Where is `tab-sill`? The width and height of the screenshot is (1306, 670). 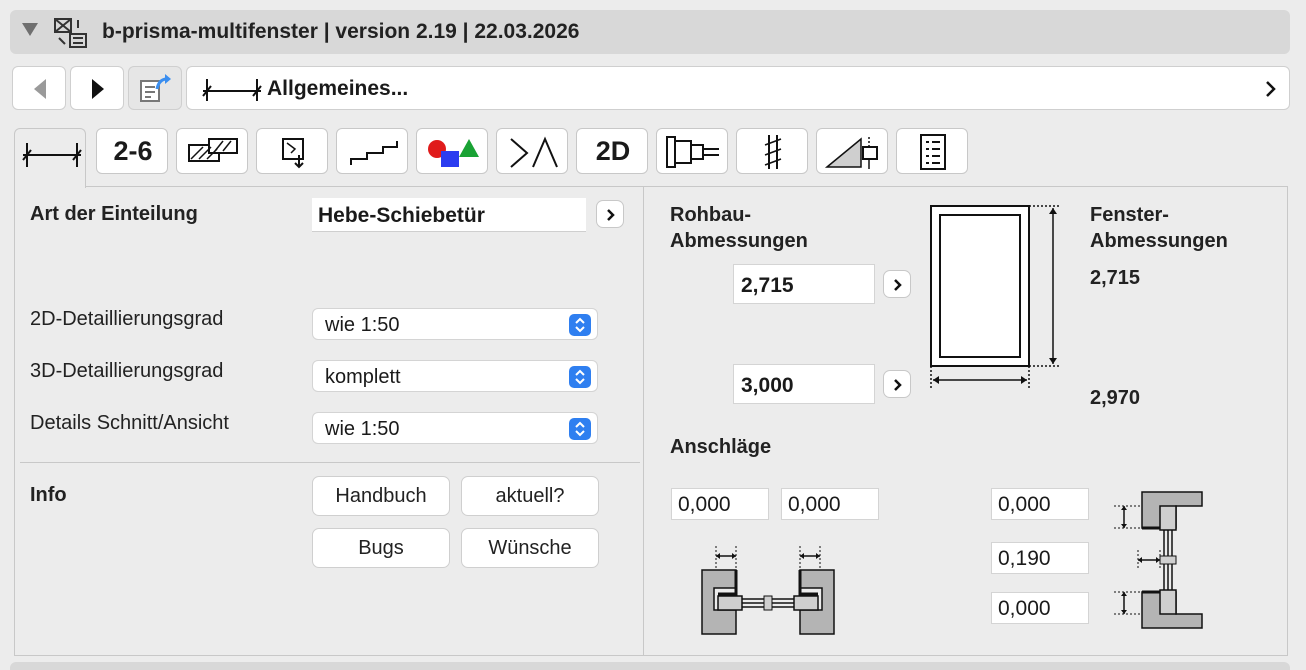
tab-sill is located at coordinates (372, 151).